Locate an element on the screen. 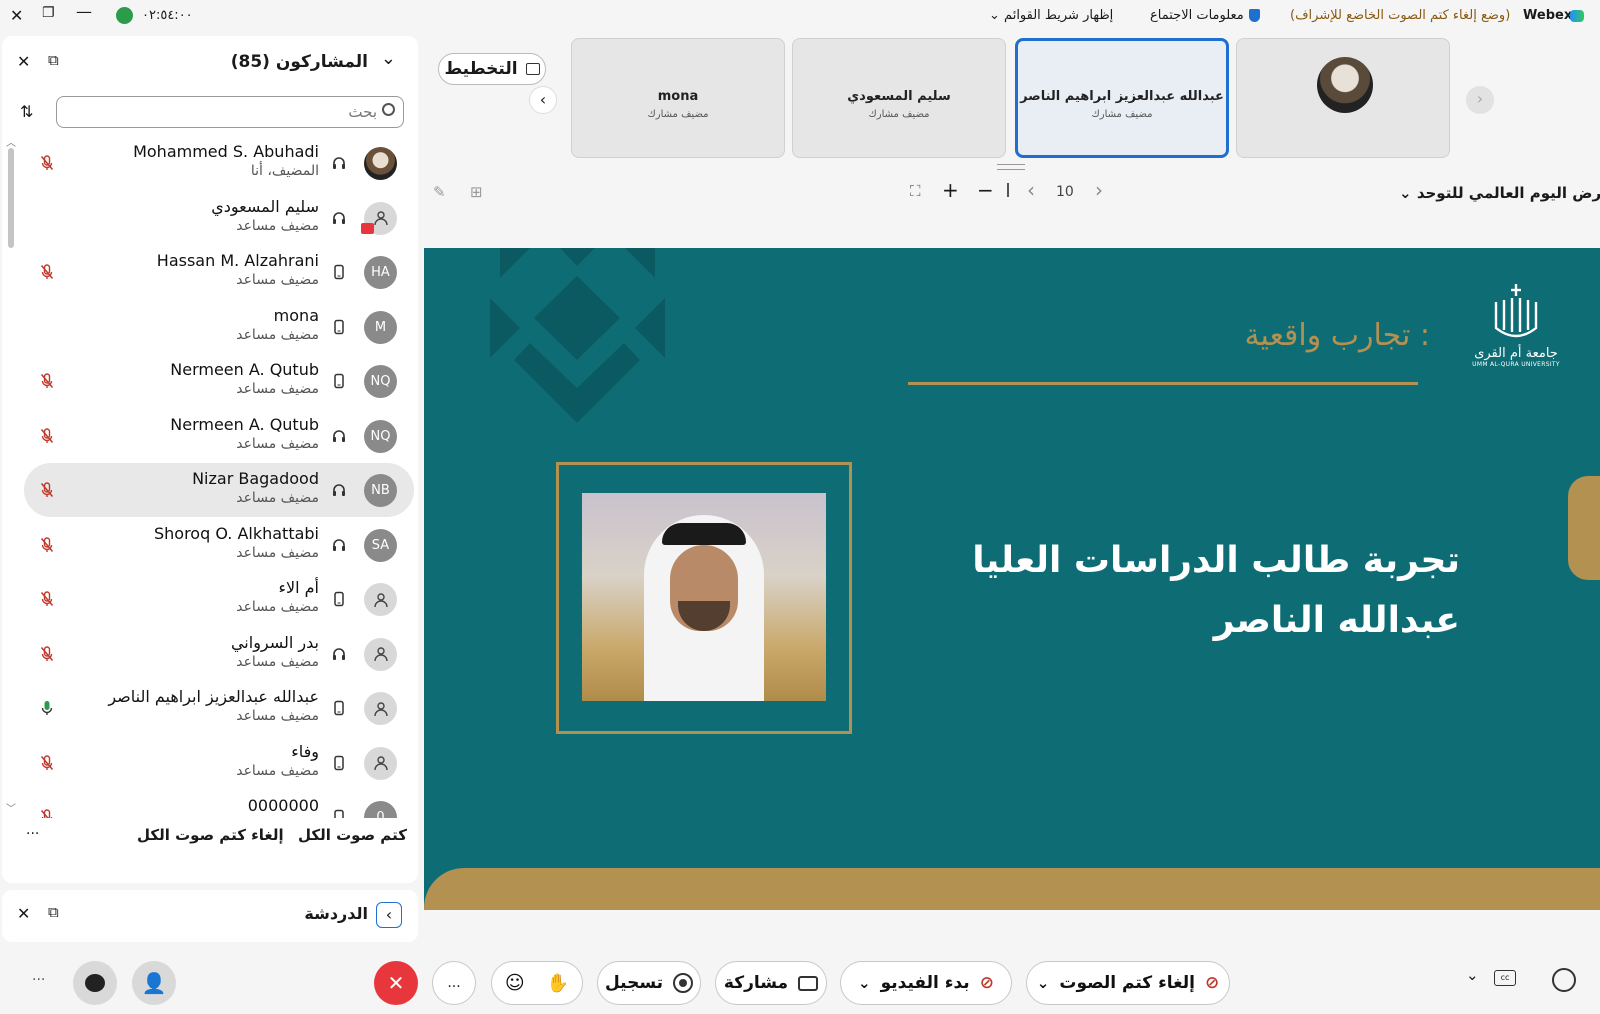  participant-row: Shoroq O. Alkhattabi مضيف مساعد SA is located at coordinates (219, 545).